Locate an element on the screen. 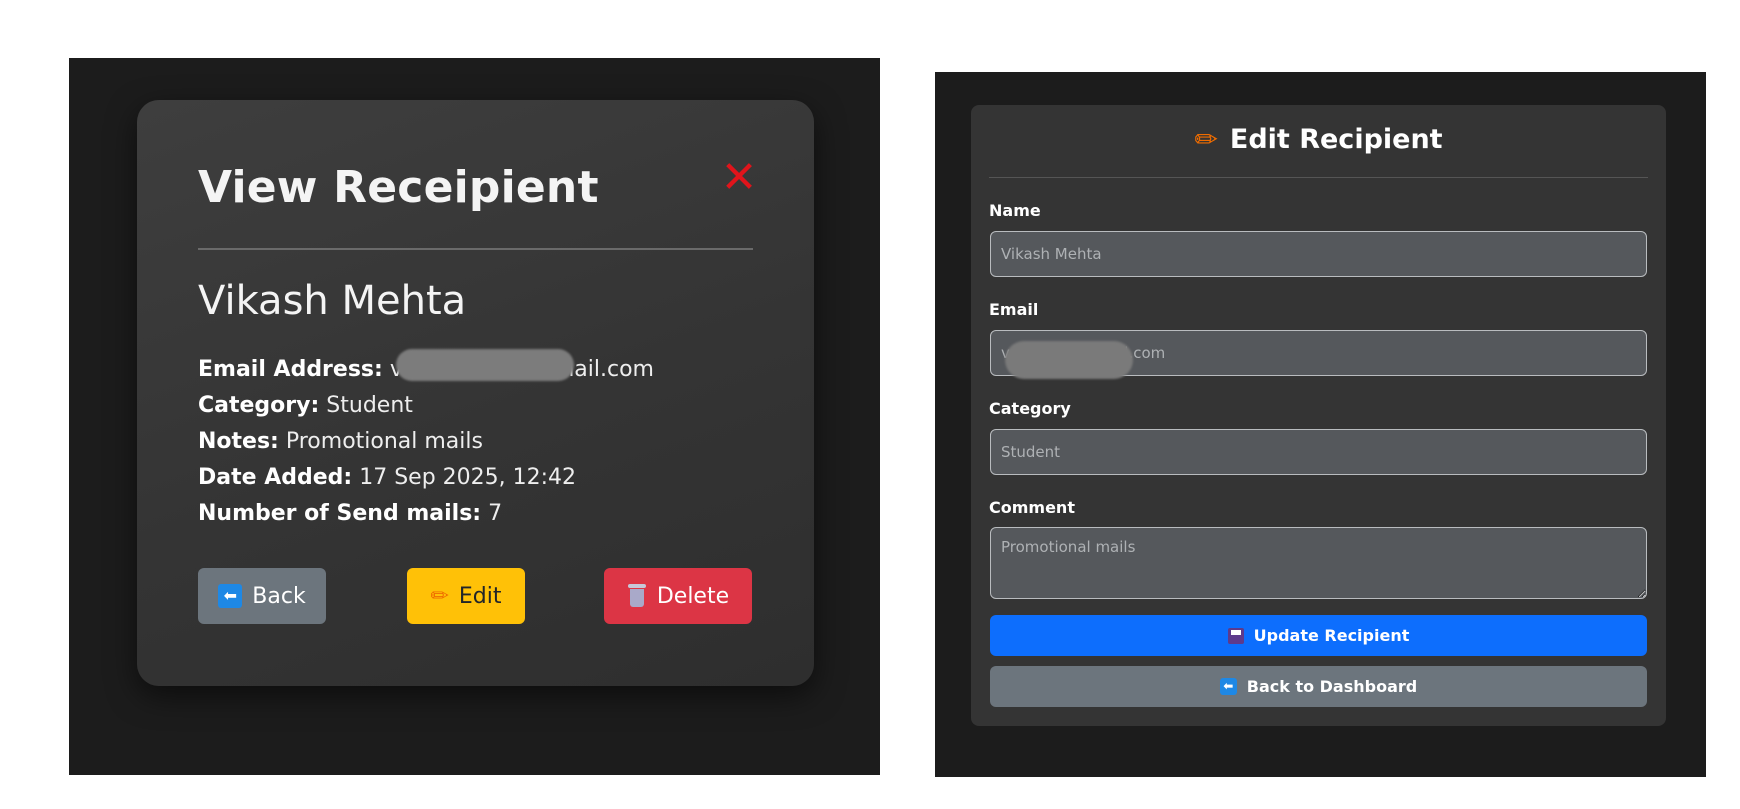 The image size is (1740, 809). detail-date-added: Date Added: 17 Sep 2025, 12:42 is located at coordinates (478, 478).